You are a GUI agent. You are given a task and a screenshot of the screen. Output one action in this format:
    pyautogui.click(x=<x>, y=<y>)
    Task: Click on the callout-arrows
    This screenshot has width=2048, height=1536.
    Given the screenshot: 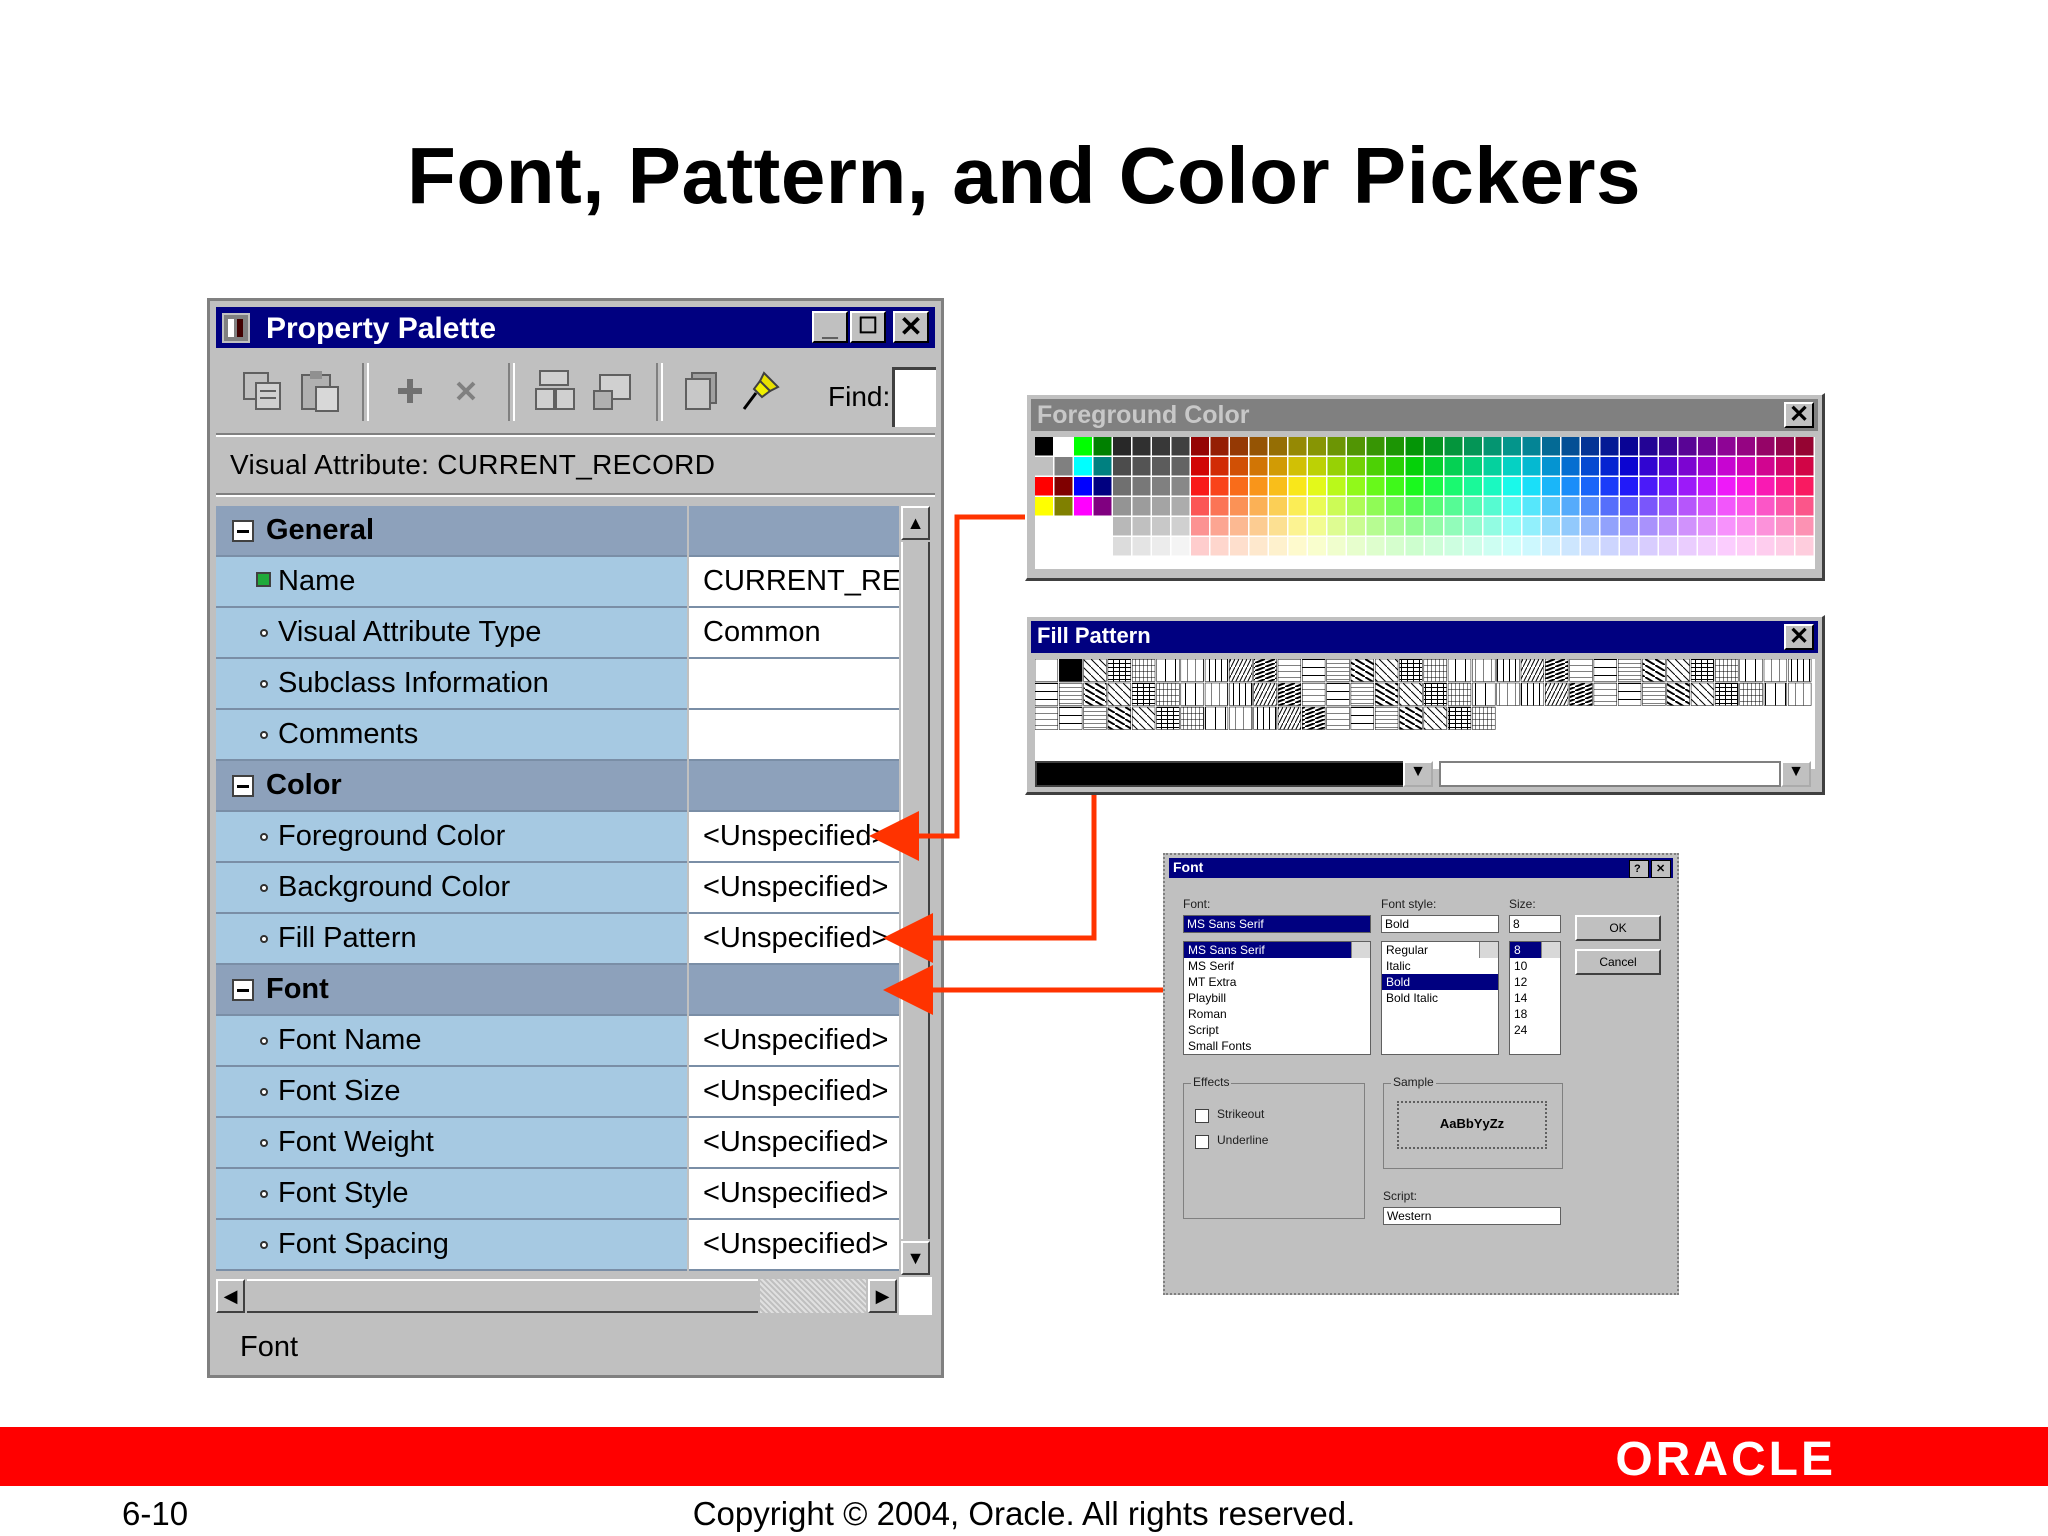 What is the action you would take?
    pyautogui.click(x=1016, y=764)
    